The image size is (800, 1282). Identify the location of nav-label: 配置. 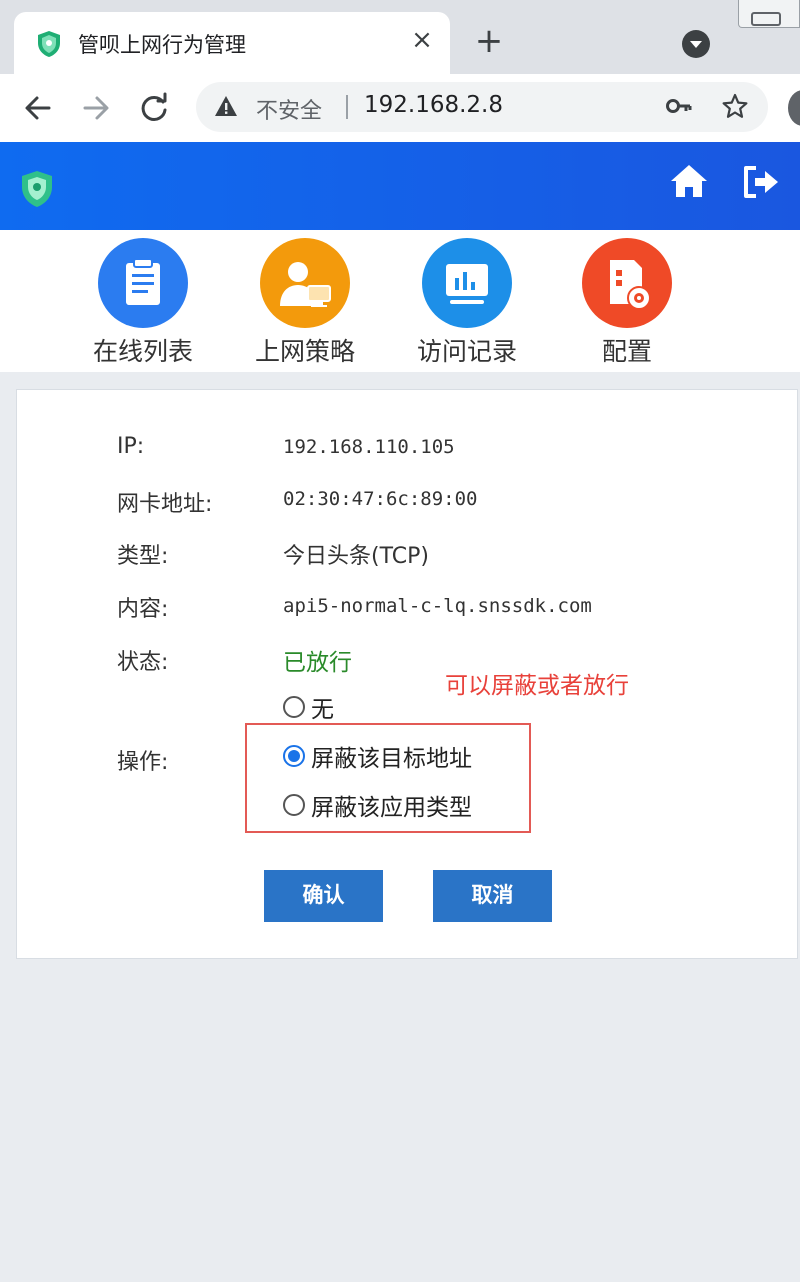
(627, 350).